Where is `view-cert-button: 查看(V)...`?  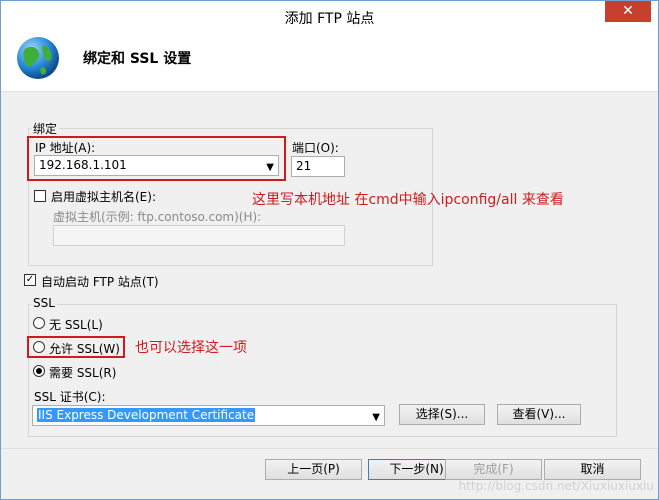 view-cert-button: 查看(V)... is located at coordinates (539, 414).